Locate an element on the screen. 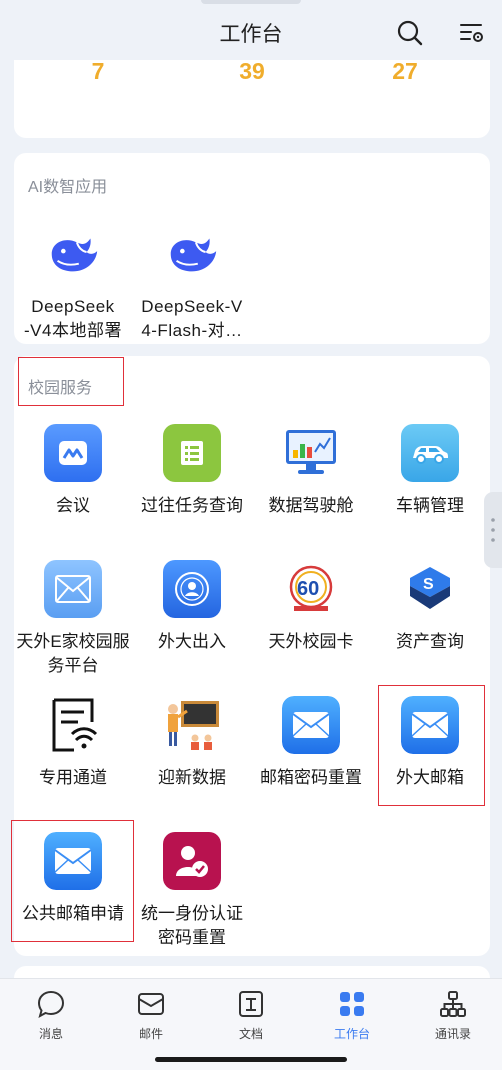 The image size is (502, 1070). car-icon is located at coordinates (430, 453).